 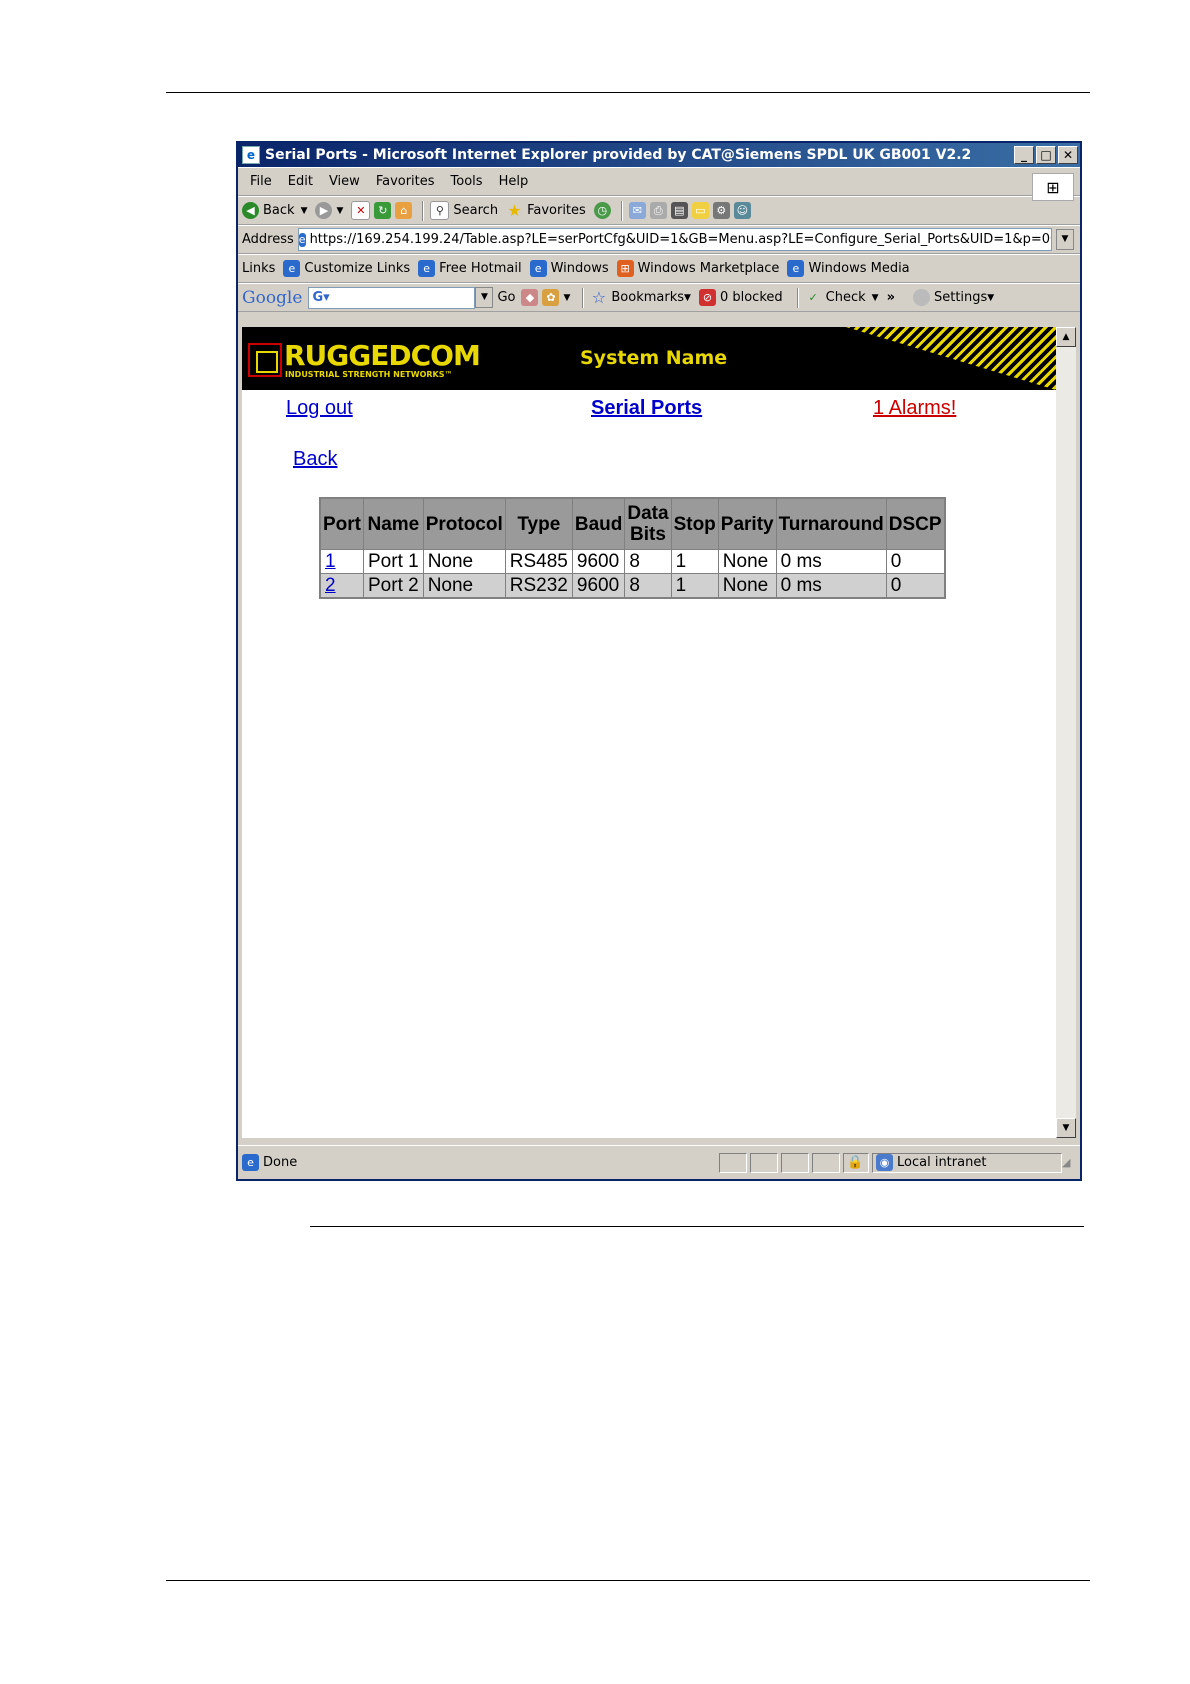 What do you see at coordinates (960, 297) in the screenshot?
I see `settings-label: Settings` at bounding box center [960, 297].